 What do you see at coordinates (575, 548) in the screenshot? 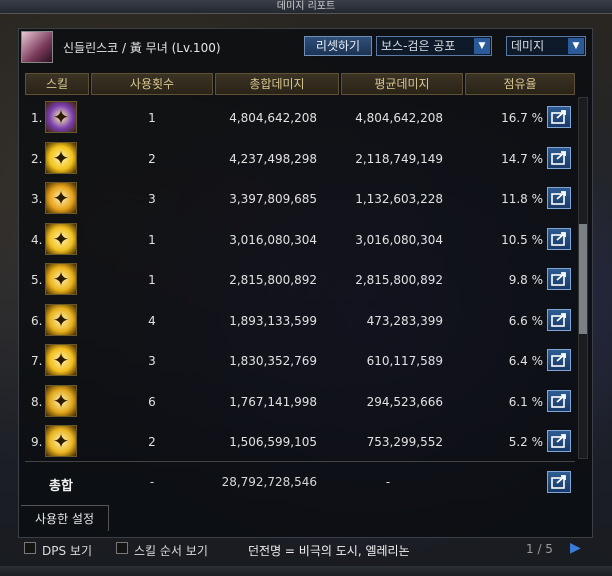
I see `next-page-icon: ▶` at bounding box center [575, 548].